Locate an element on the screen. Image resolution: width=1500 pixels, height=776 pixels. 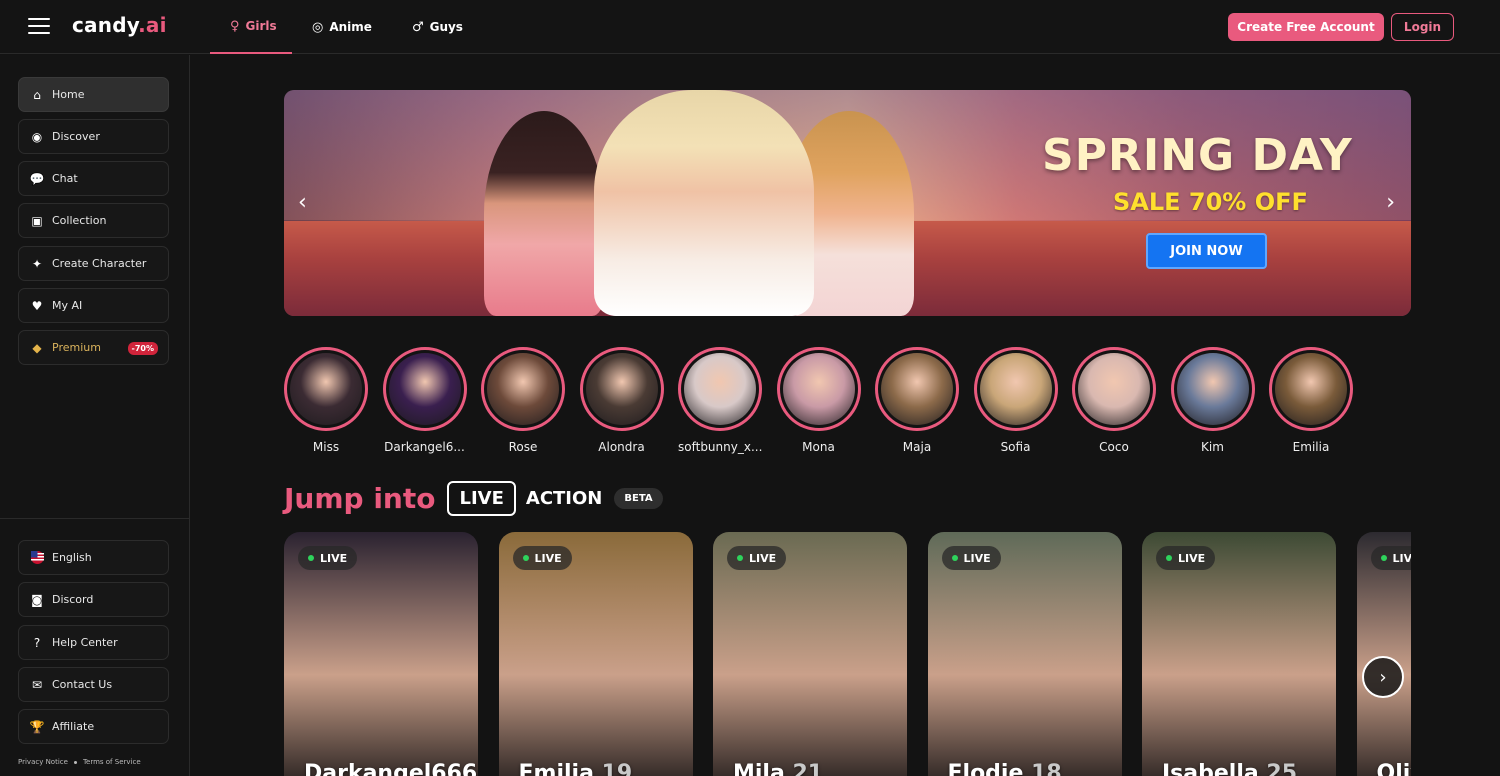
card-title: Mila 21 is located at coordinates (778, 768).